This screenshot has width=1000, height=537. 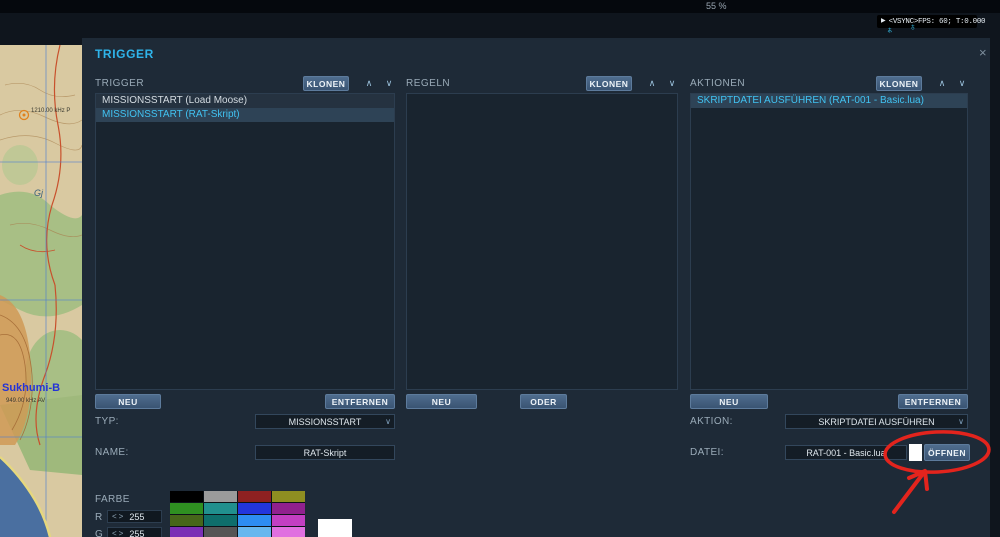 What do you see at coordinates (137, 532) in the screenshot?
I see `green-channel-value: 255` at bounding box center [137, 532].